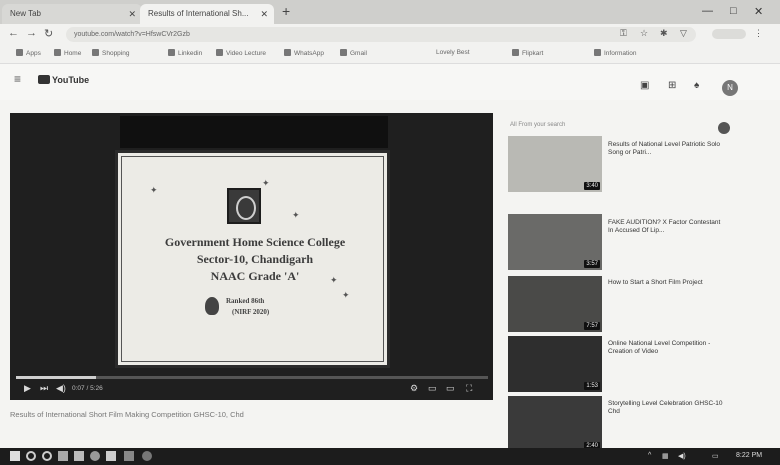 This screenshot has height=465, width=780. Describe the element at coordinates (147, 456) in the screenshot. I see `chrome-icon` at that location.